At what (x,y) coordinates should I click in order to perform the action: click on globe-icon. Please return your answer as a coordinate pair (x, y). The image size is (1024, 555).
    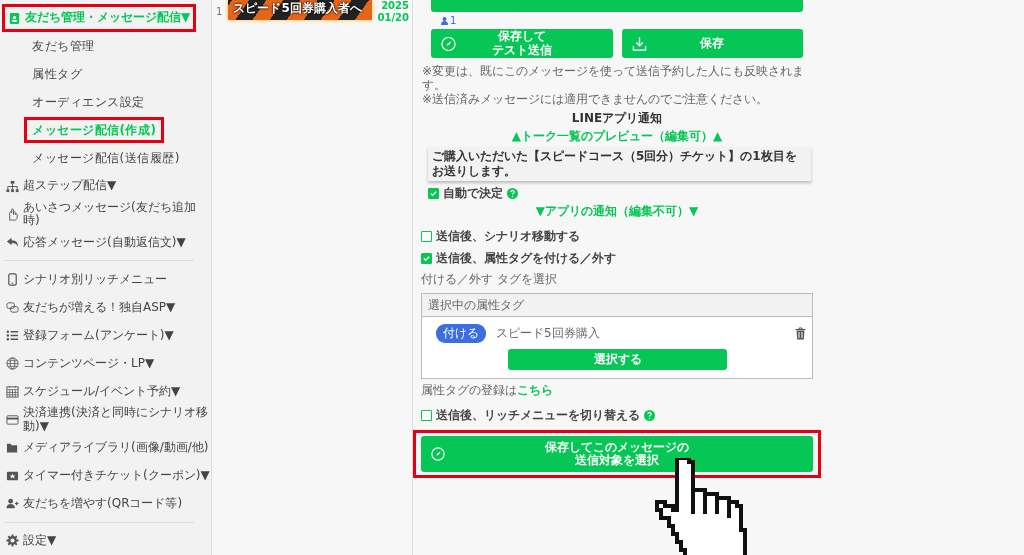
    Looking at the image, I should click on (12, 364).